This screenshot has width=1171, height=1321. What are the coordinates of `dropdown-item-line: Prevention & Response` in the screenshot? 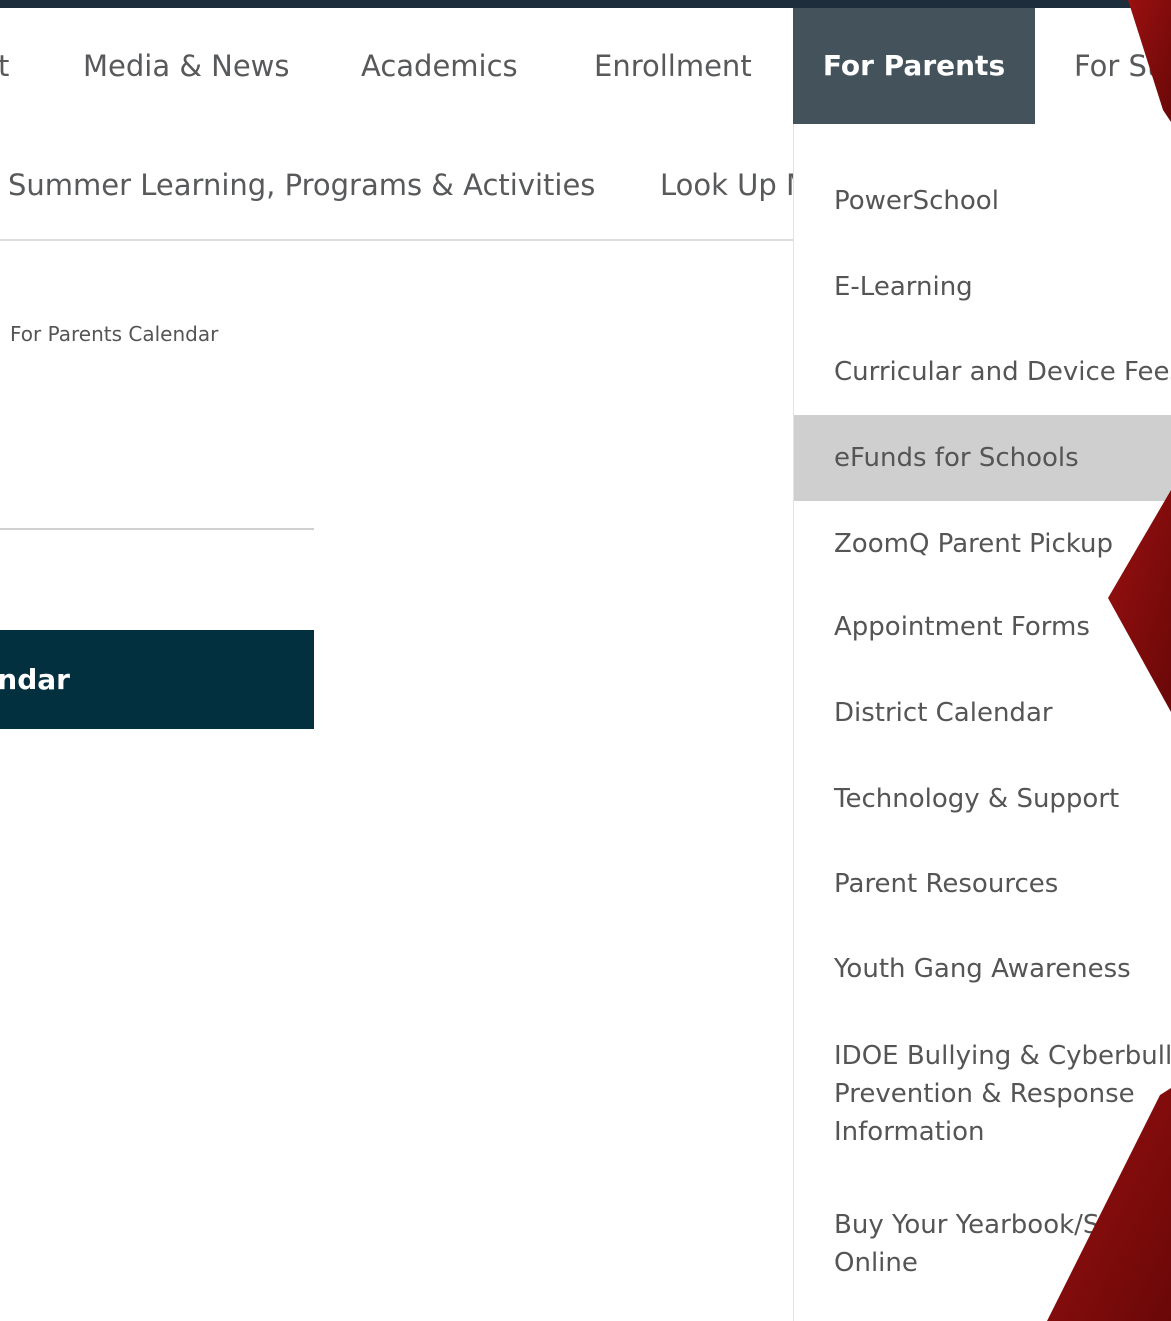 It's located at (984, 1094).